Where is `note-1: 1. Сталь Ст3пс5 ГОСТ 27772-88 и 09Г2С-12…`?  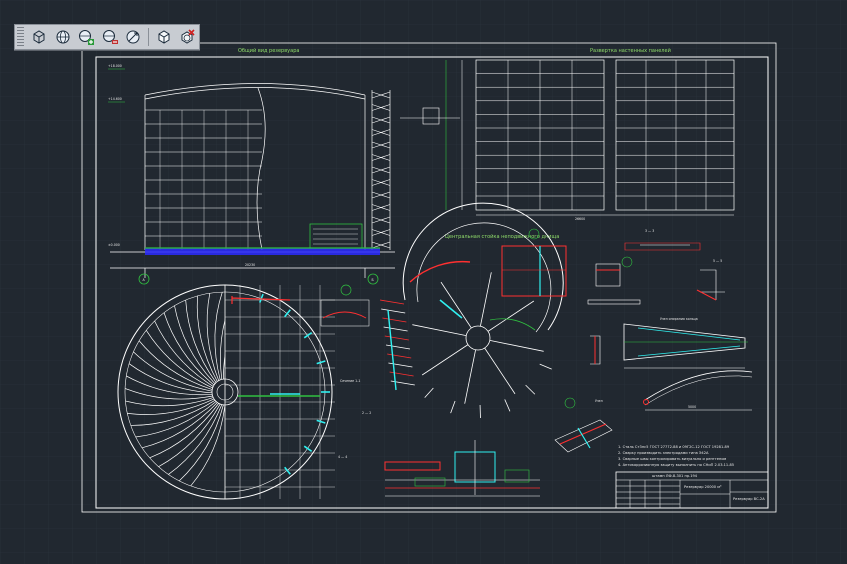 note-1: 1. Сталь Ст3пс5 ГОСТ 27772-88 и 09Г2С-12… is located at coordinates (674, 447).